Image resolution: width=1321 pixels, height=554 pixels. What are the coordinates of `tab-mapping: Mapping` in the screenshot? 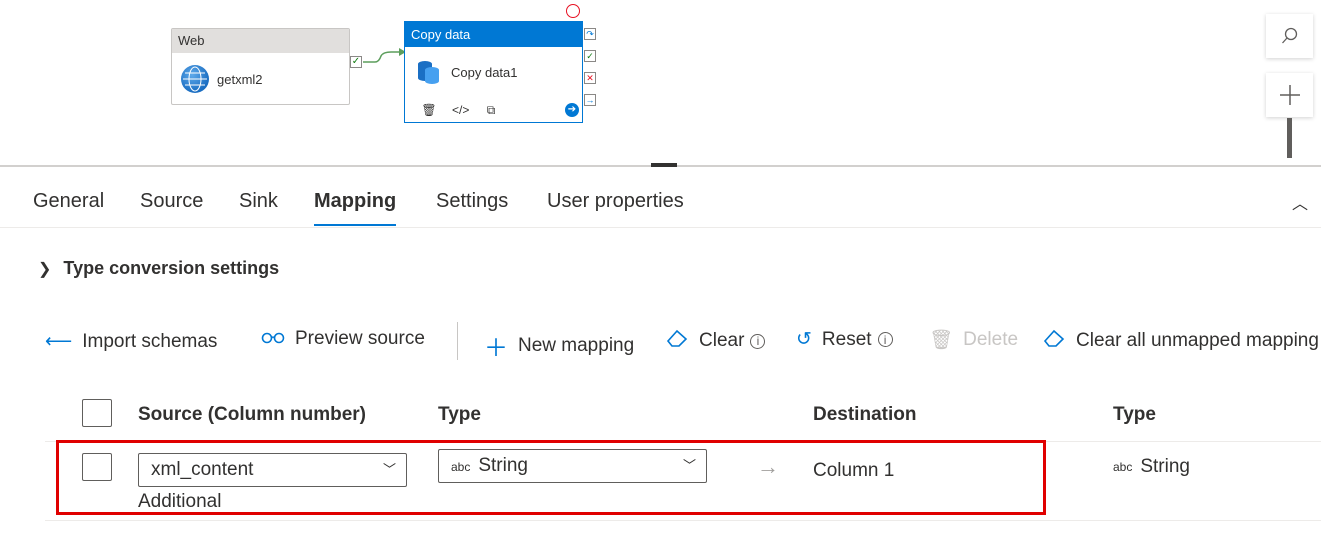 It's located at (355, 208).